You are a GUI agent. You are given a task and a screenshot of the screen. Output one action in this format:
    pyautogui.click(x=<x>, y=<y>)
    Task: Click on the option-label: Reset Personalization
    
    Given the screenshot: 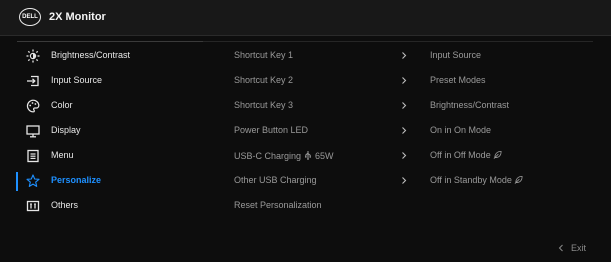 What is the action you would take?
    pyautogui.click(x=278, y=205)
    